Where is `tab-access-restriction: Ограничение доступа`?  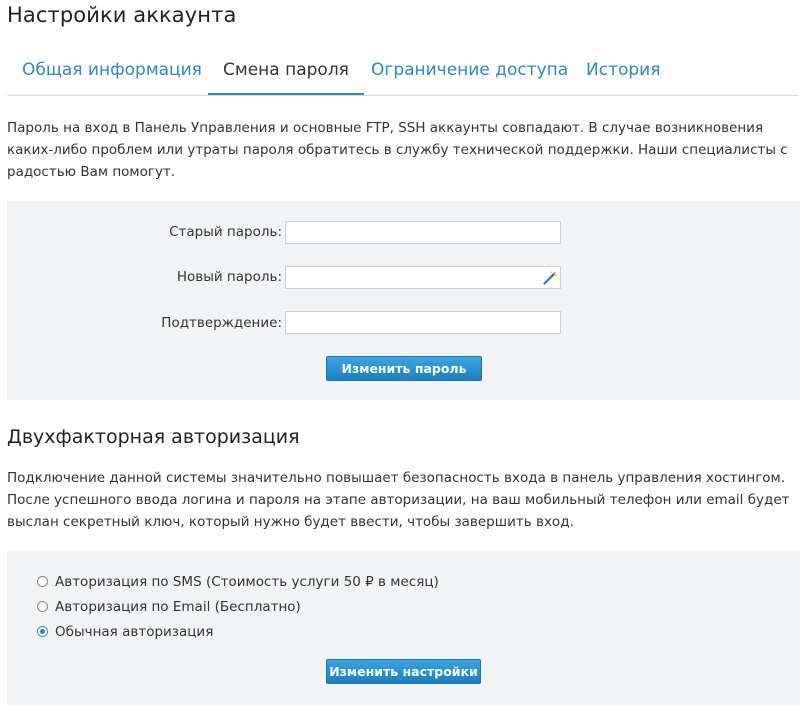
tab-access-restriction: Ограничение доступа is located at coordinates (469, 70).